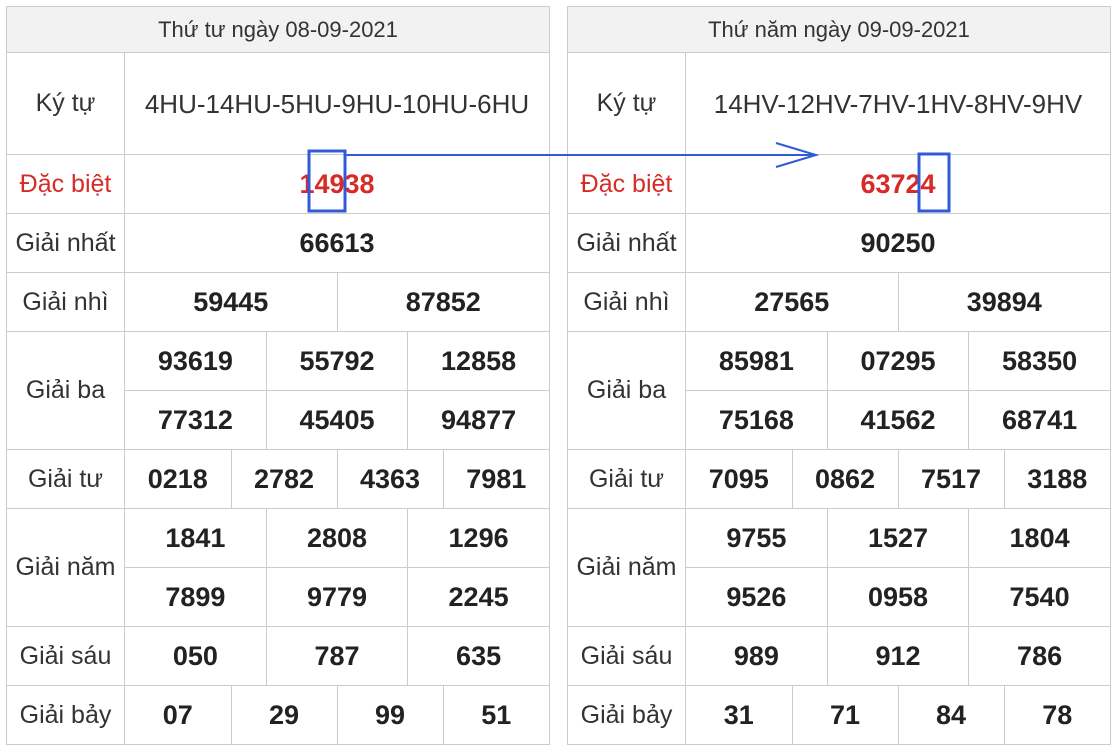 This screenshot has width=1112, height=749. Describe the element at coordinates (337, 103) in the screenshot. I see `code-value: 4HU-14HU-5HU-9HU-10HU-6HU` at that location.